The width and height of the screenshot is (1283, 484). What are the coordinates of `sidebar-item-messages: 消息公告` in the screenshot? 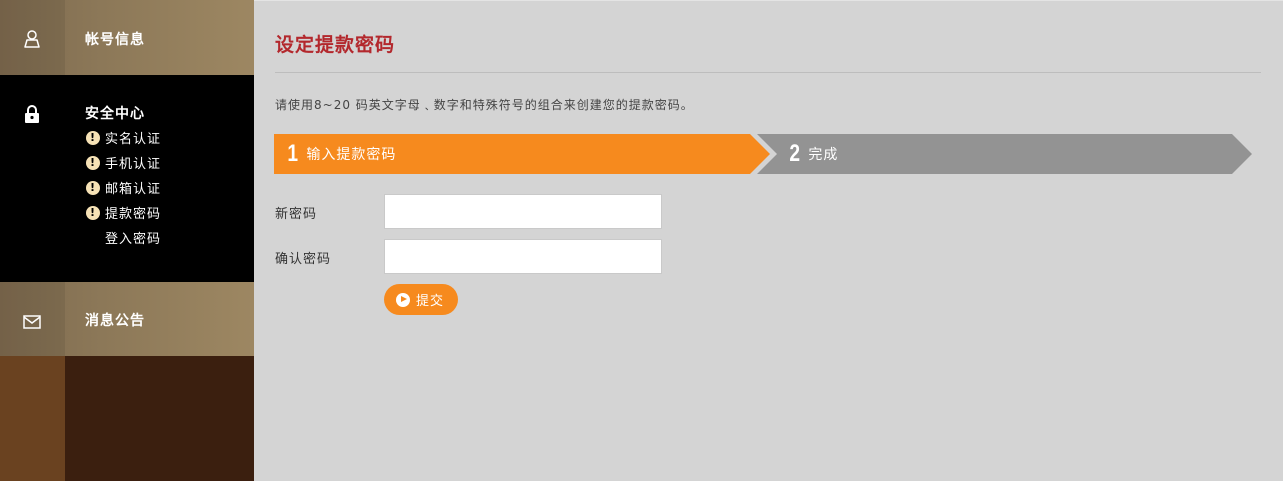 It's located at (127, 319).